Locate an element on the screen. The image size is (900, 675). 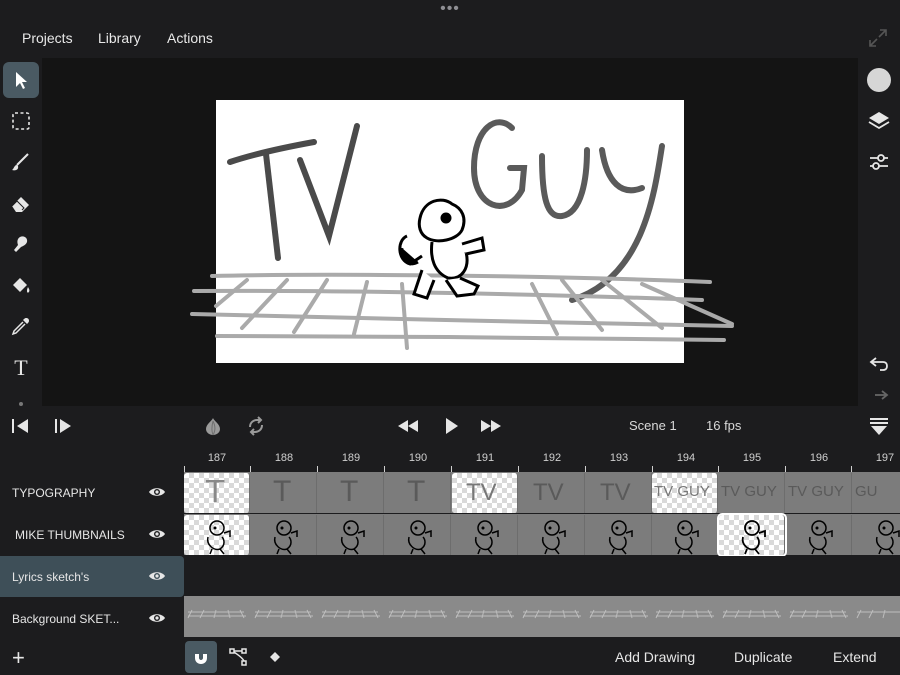
frame-cell-keyframe is located at coordinates (217, 535).